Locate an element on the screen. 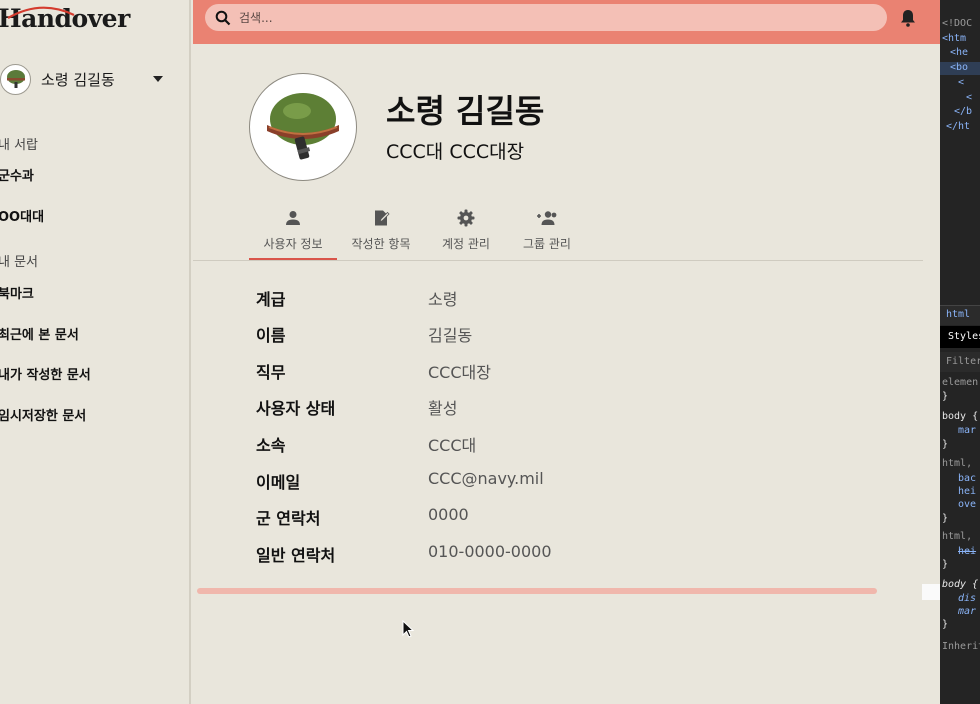  info-value: 소령 is located at coordinates (443, 299).